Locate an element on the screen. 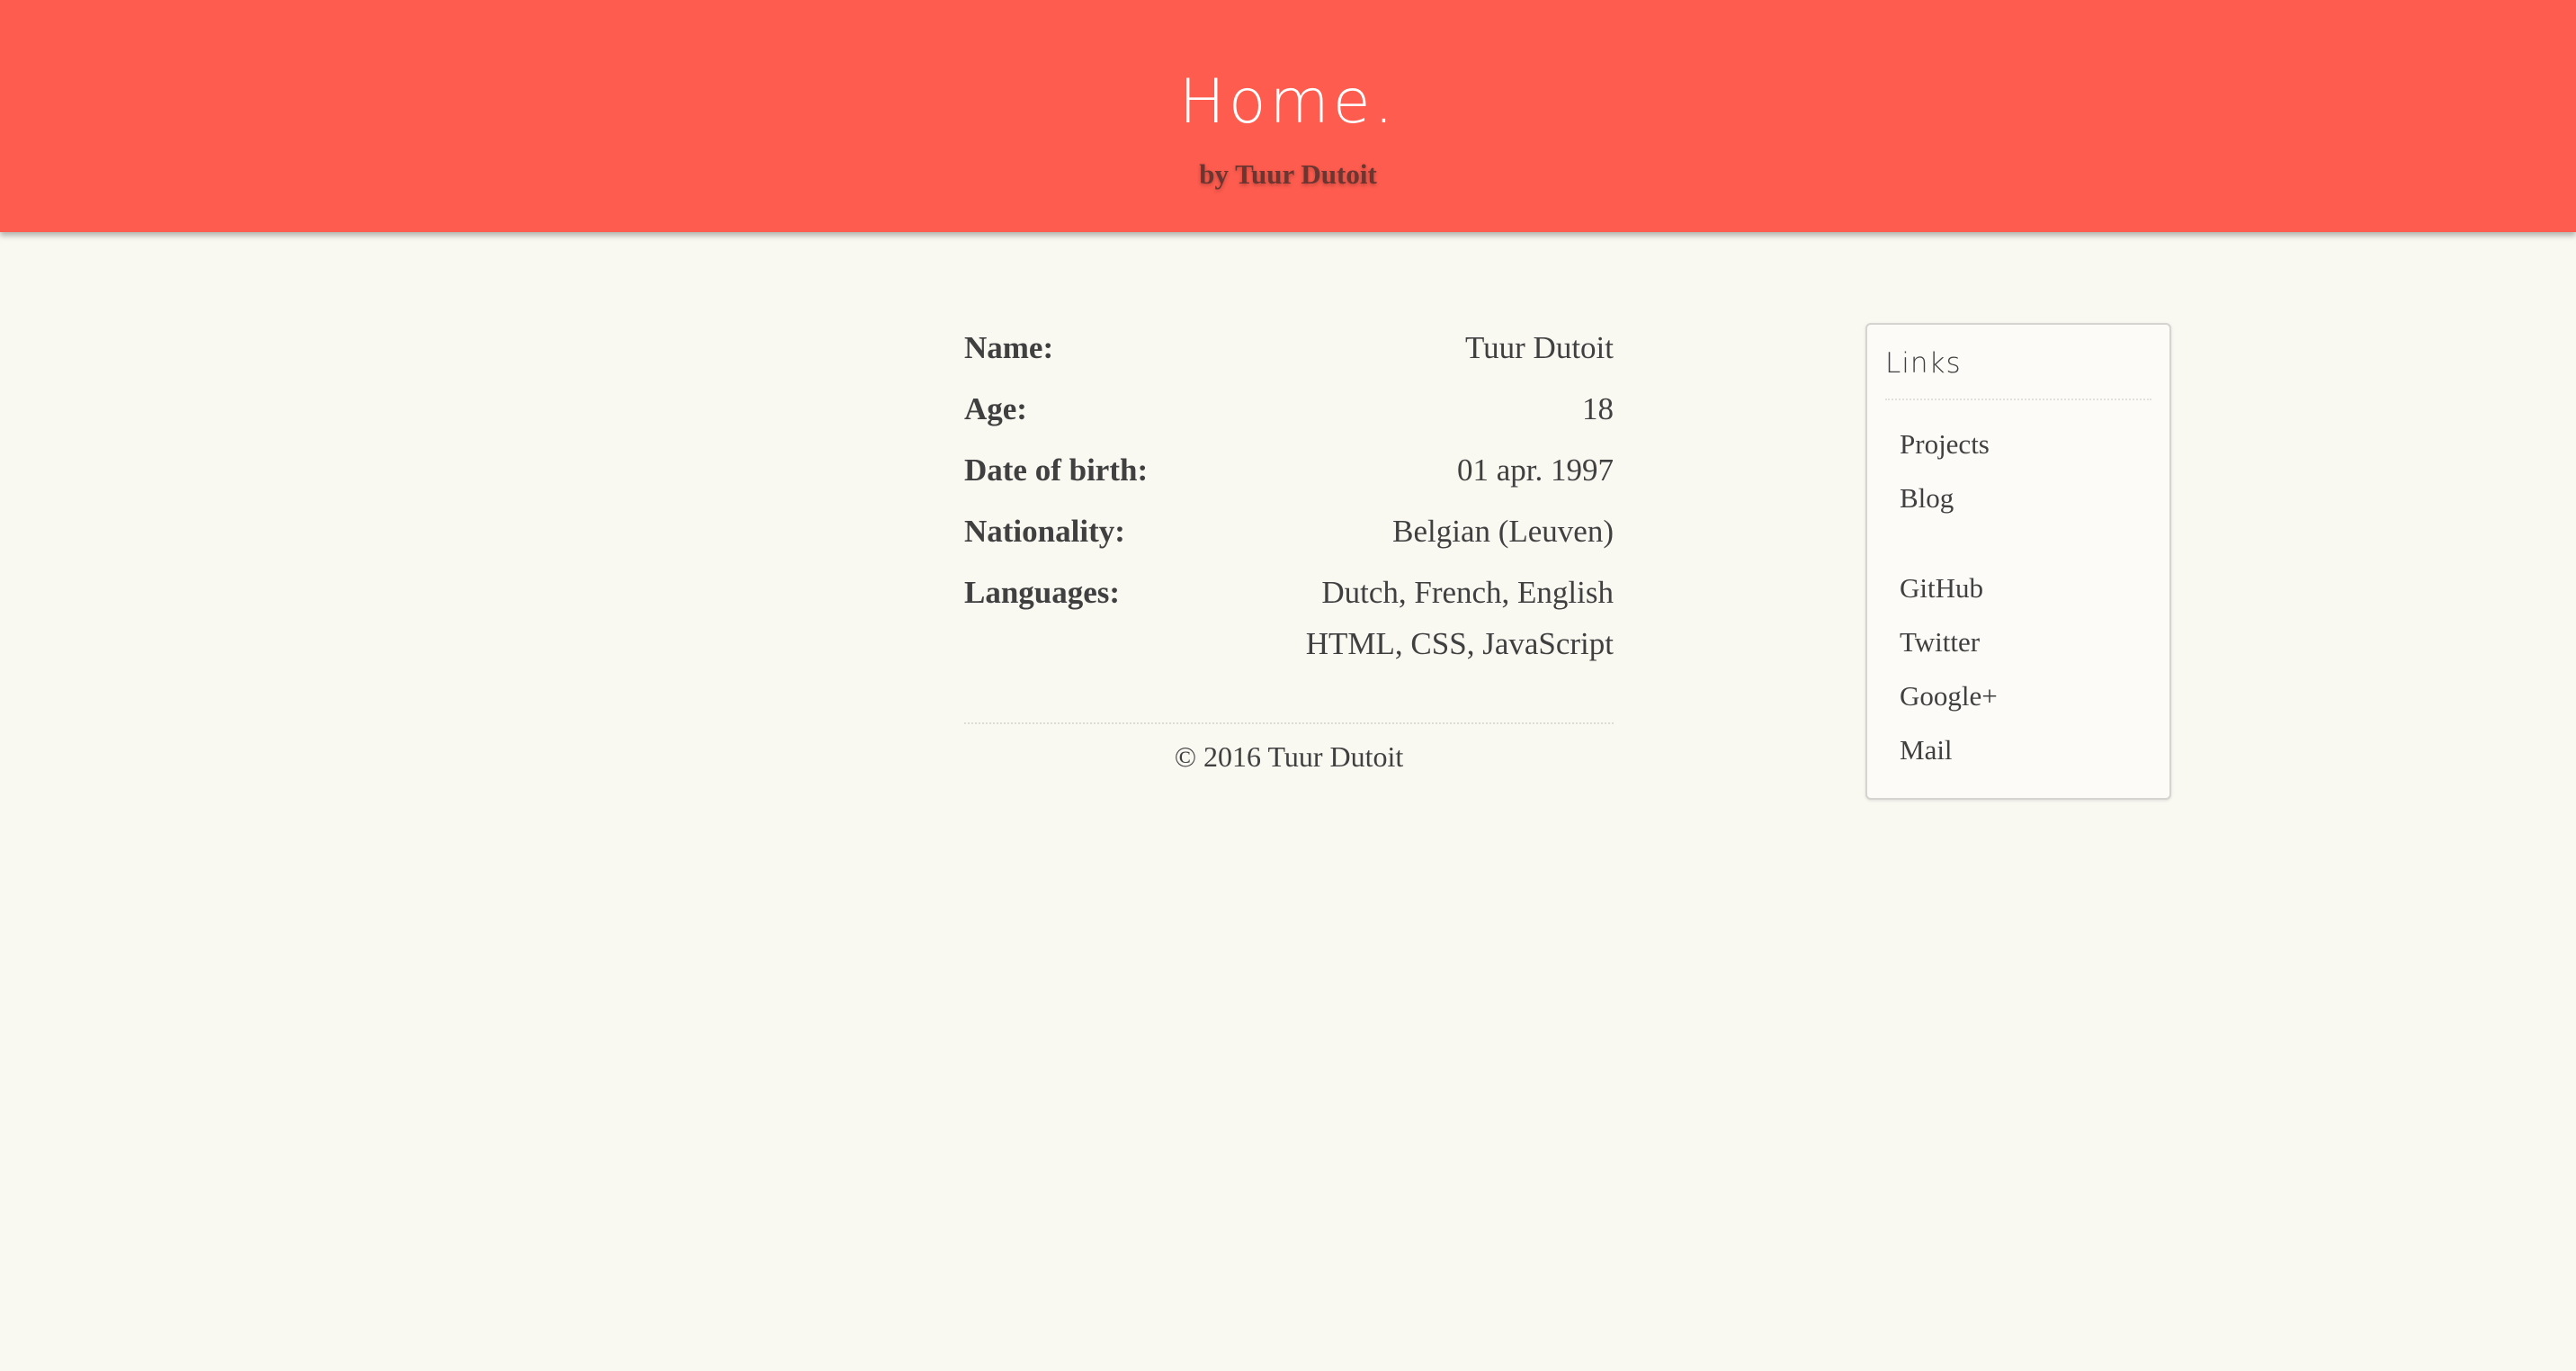 This screenshot has height=1371, width=2576. link-projects: Projects is located at coordinates (1945, 444).